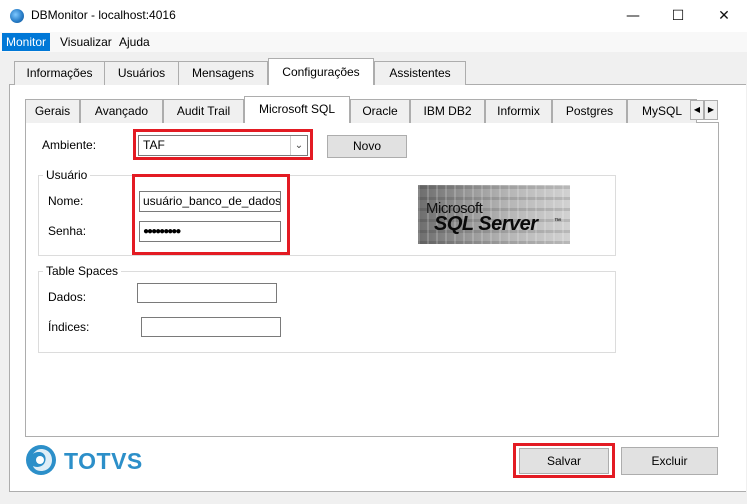 The image size is (747, 504). I want to click on tab-scroll-right-icon: ▶, so click(711, 110).